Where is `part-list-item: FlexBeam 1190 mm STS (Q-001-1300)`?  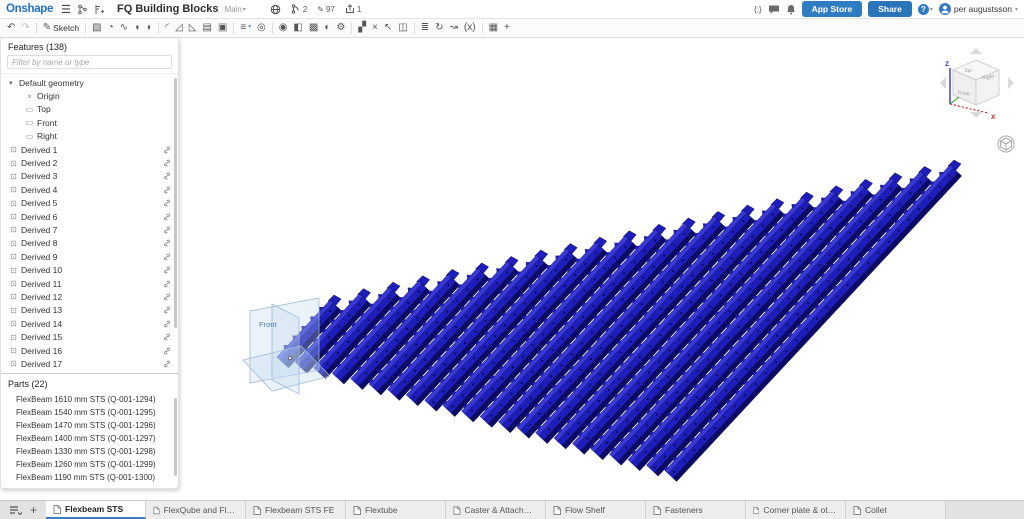 part-list-item: FlexBeam 1190 mm STS (Q-001-1300) is located at coordinates (89, 477).